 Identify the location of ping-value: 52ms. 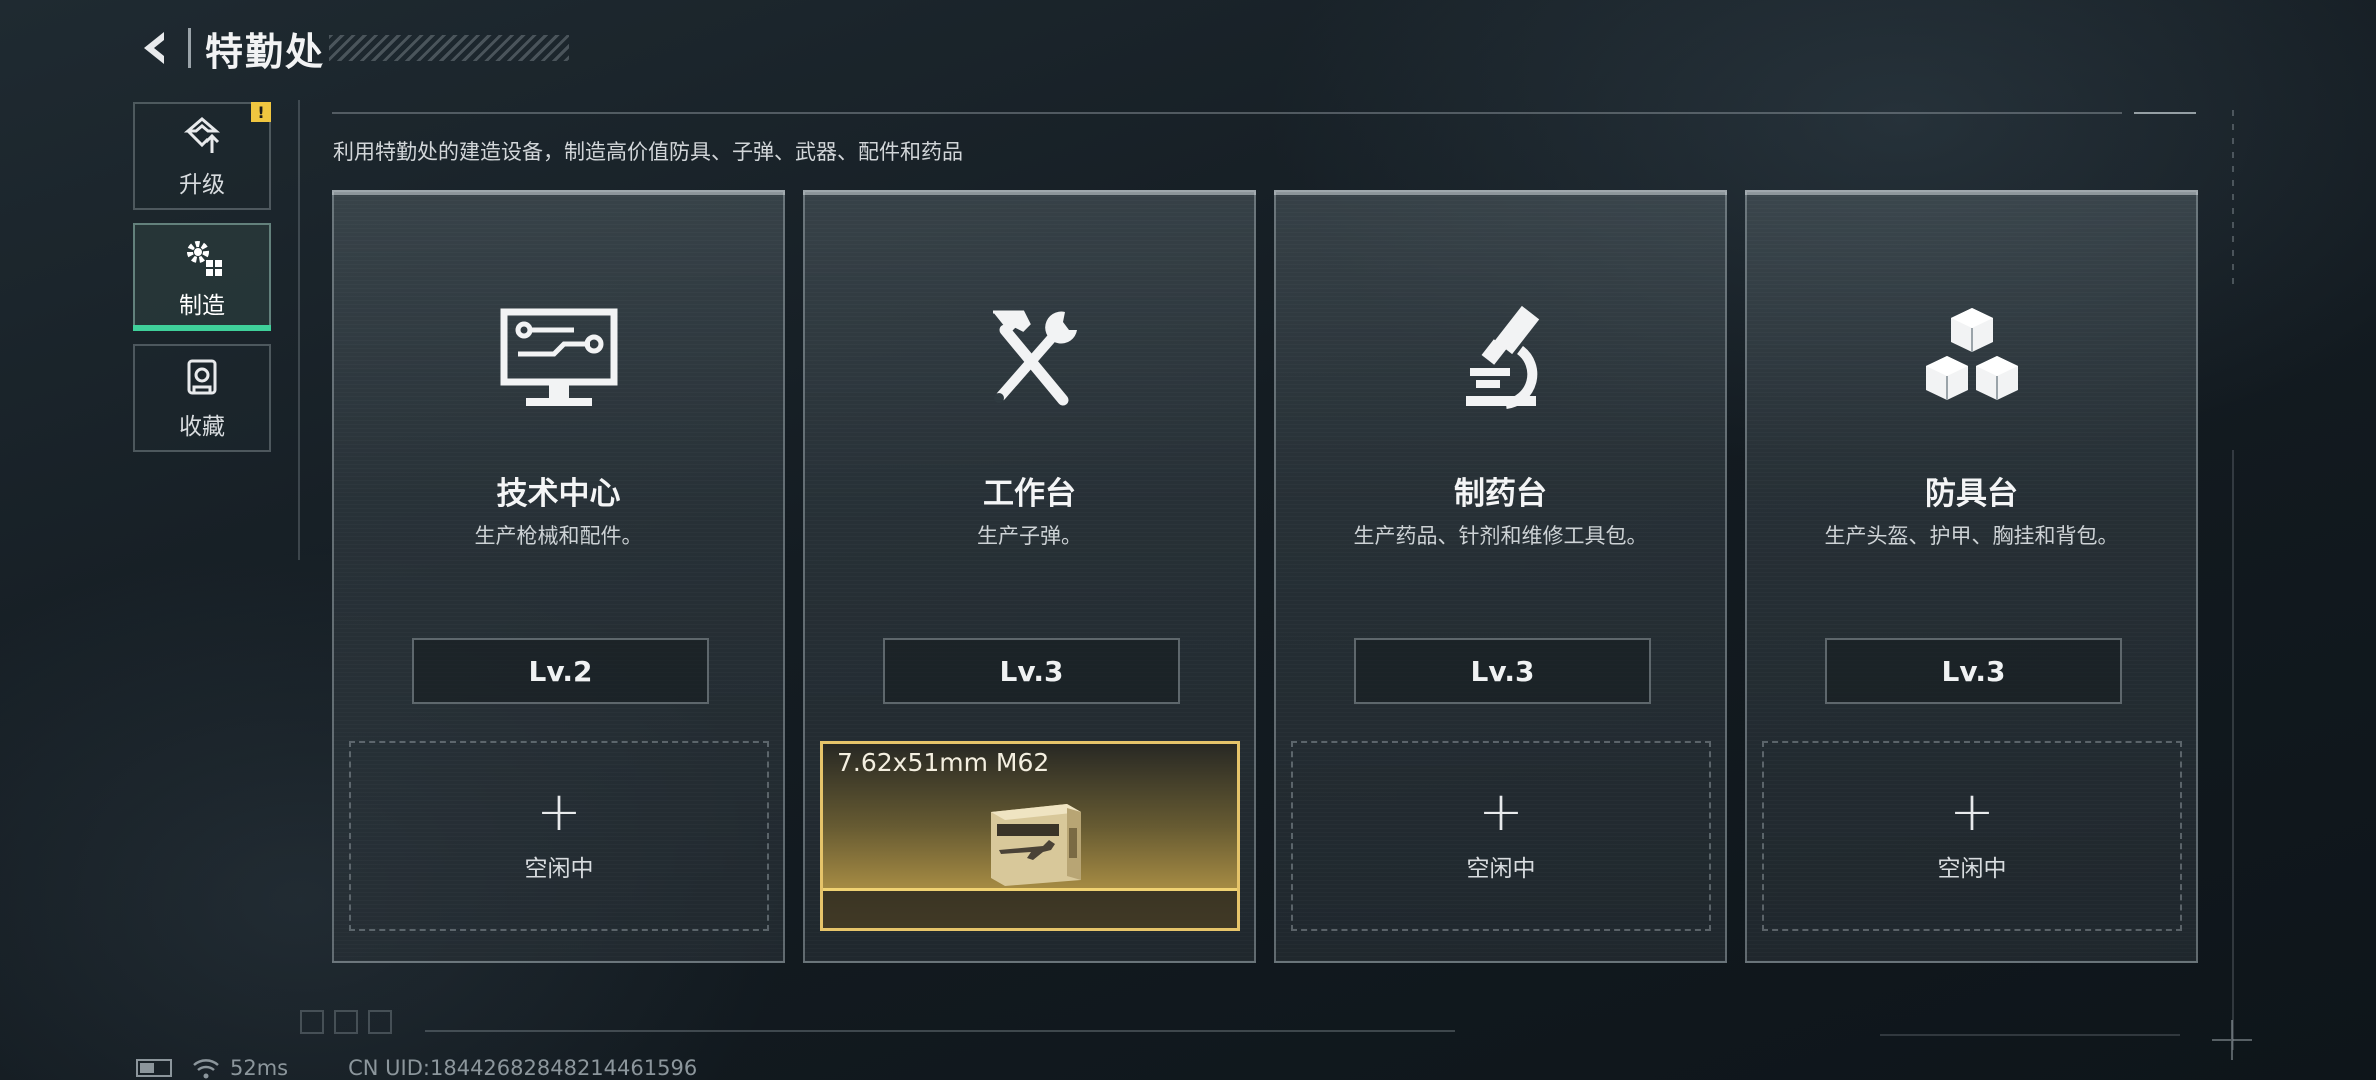
(259, 1068).